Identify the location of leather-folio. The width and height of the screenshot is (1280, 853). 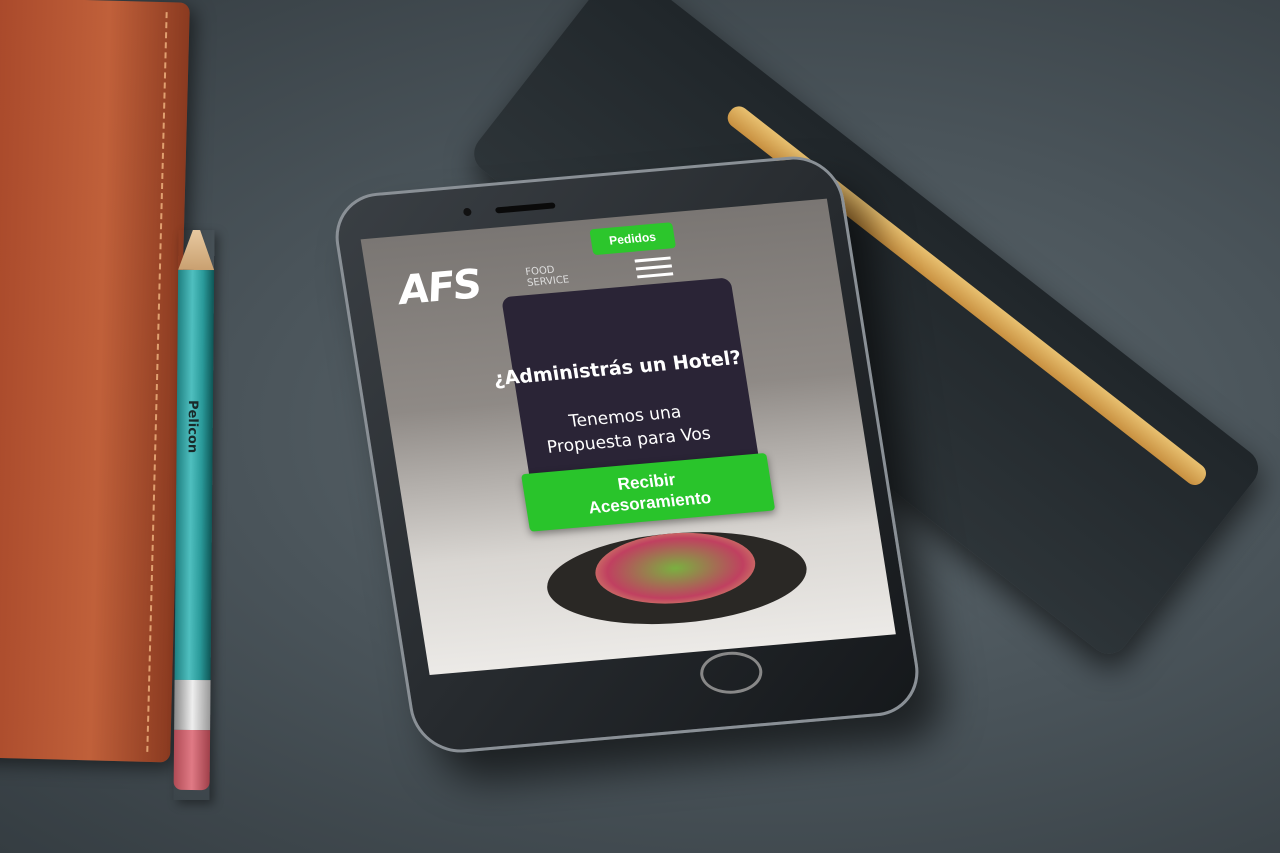
(95, 381).